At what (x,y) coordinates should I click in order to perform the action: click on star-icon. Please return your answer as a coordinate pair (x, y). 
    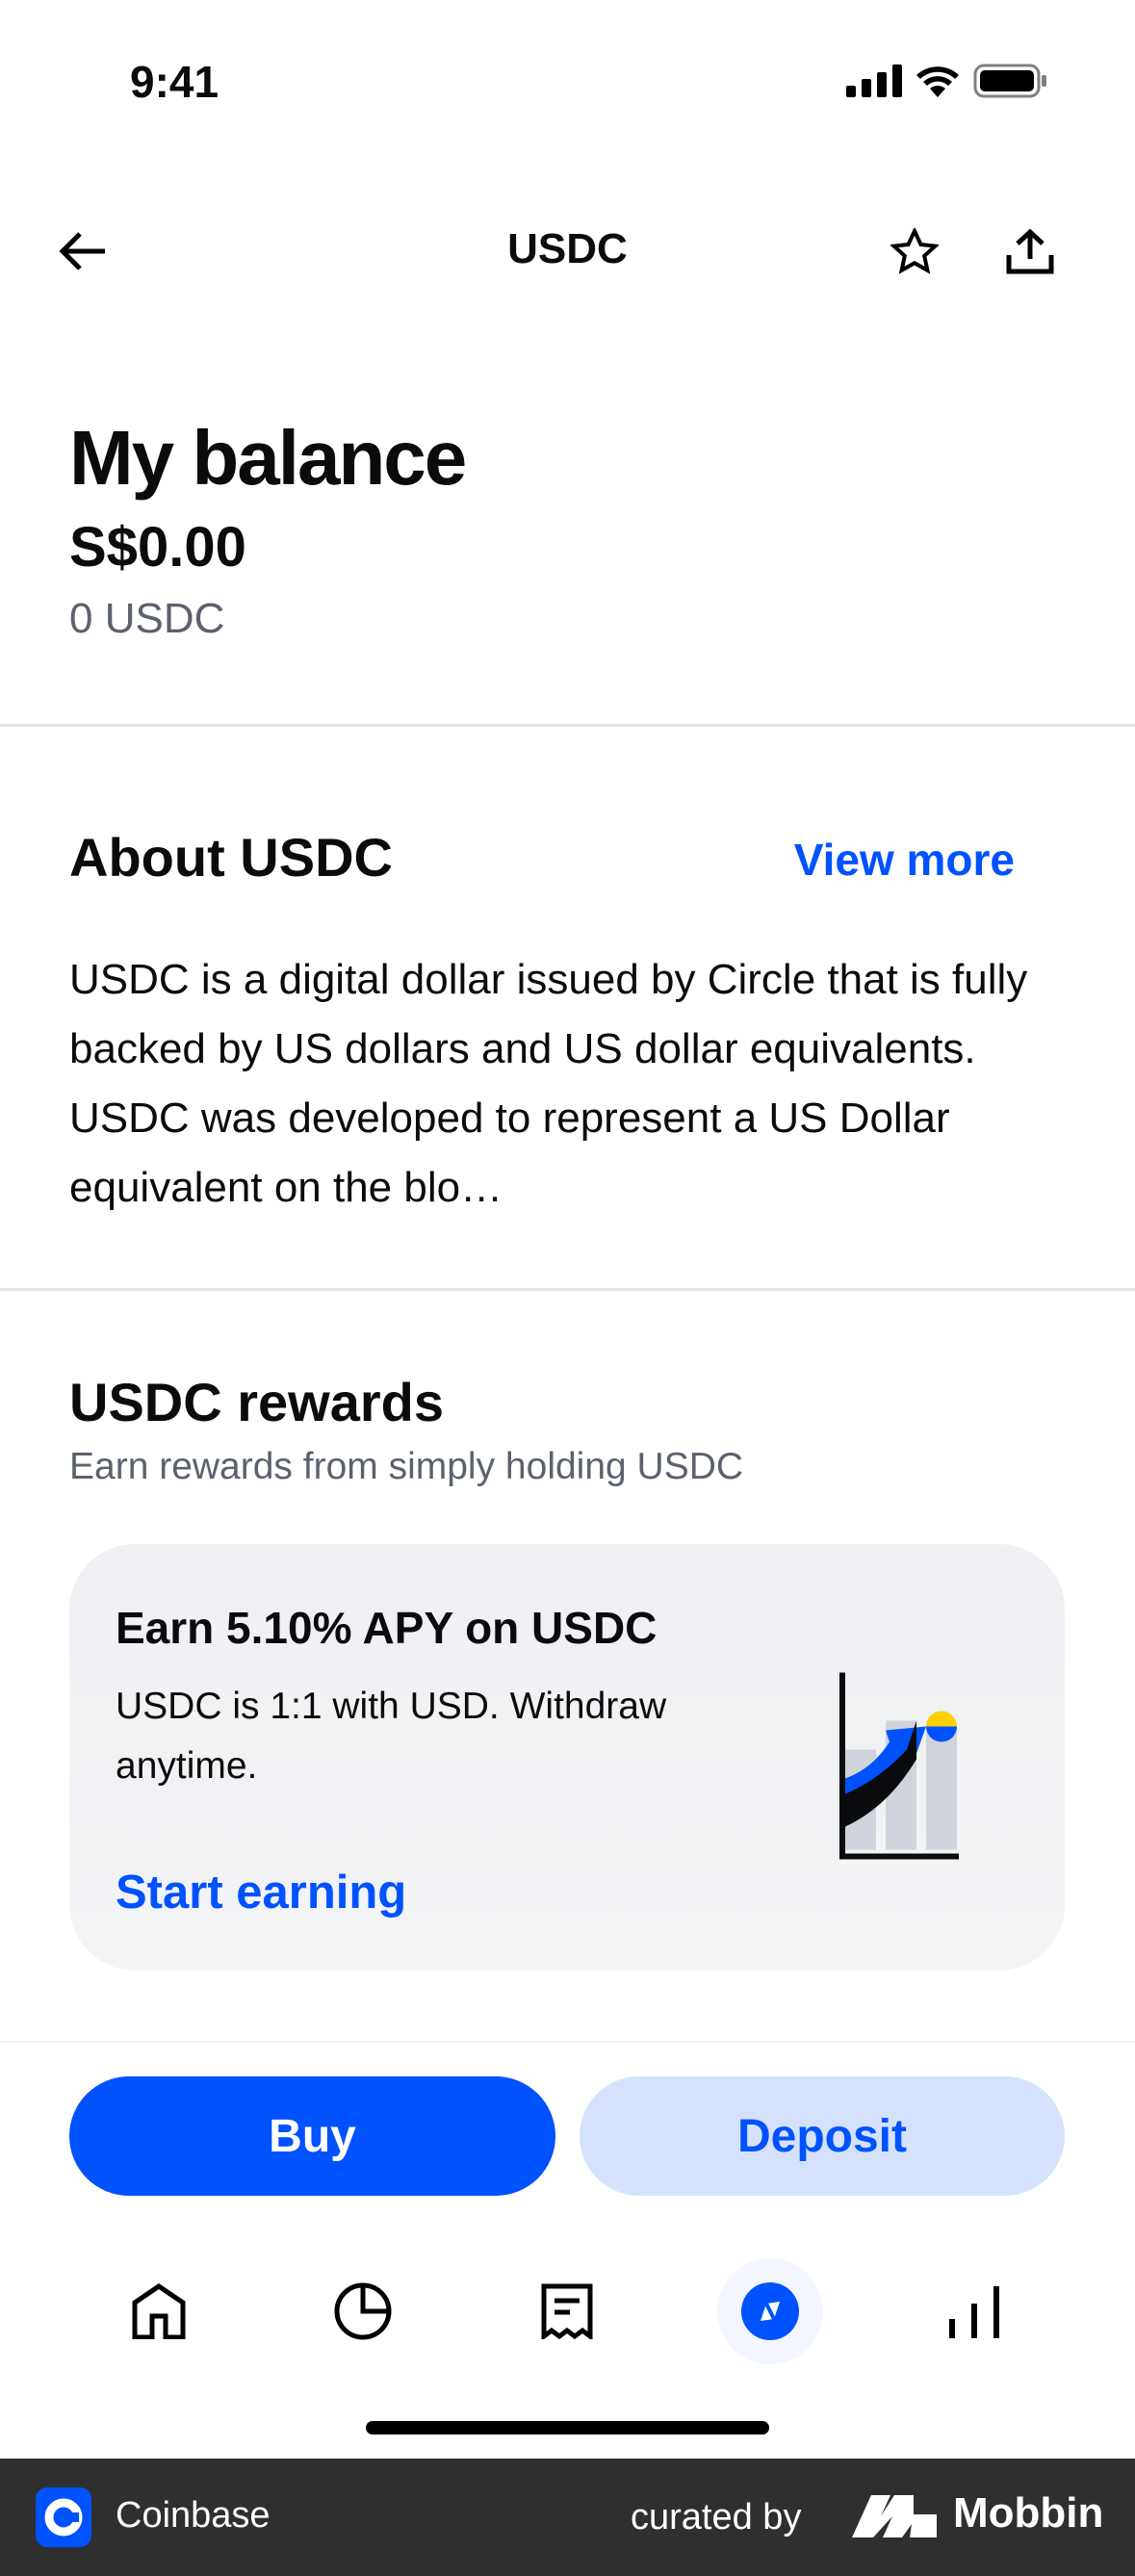
    Looking at the image, I should click on (914, 251).